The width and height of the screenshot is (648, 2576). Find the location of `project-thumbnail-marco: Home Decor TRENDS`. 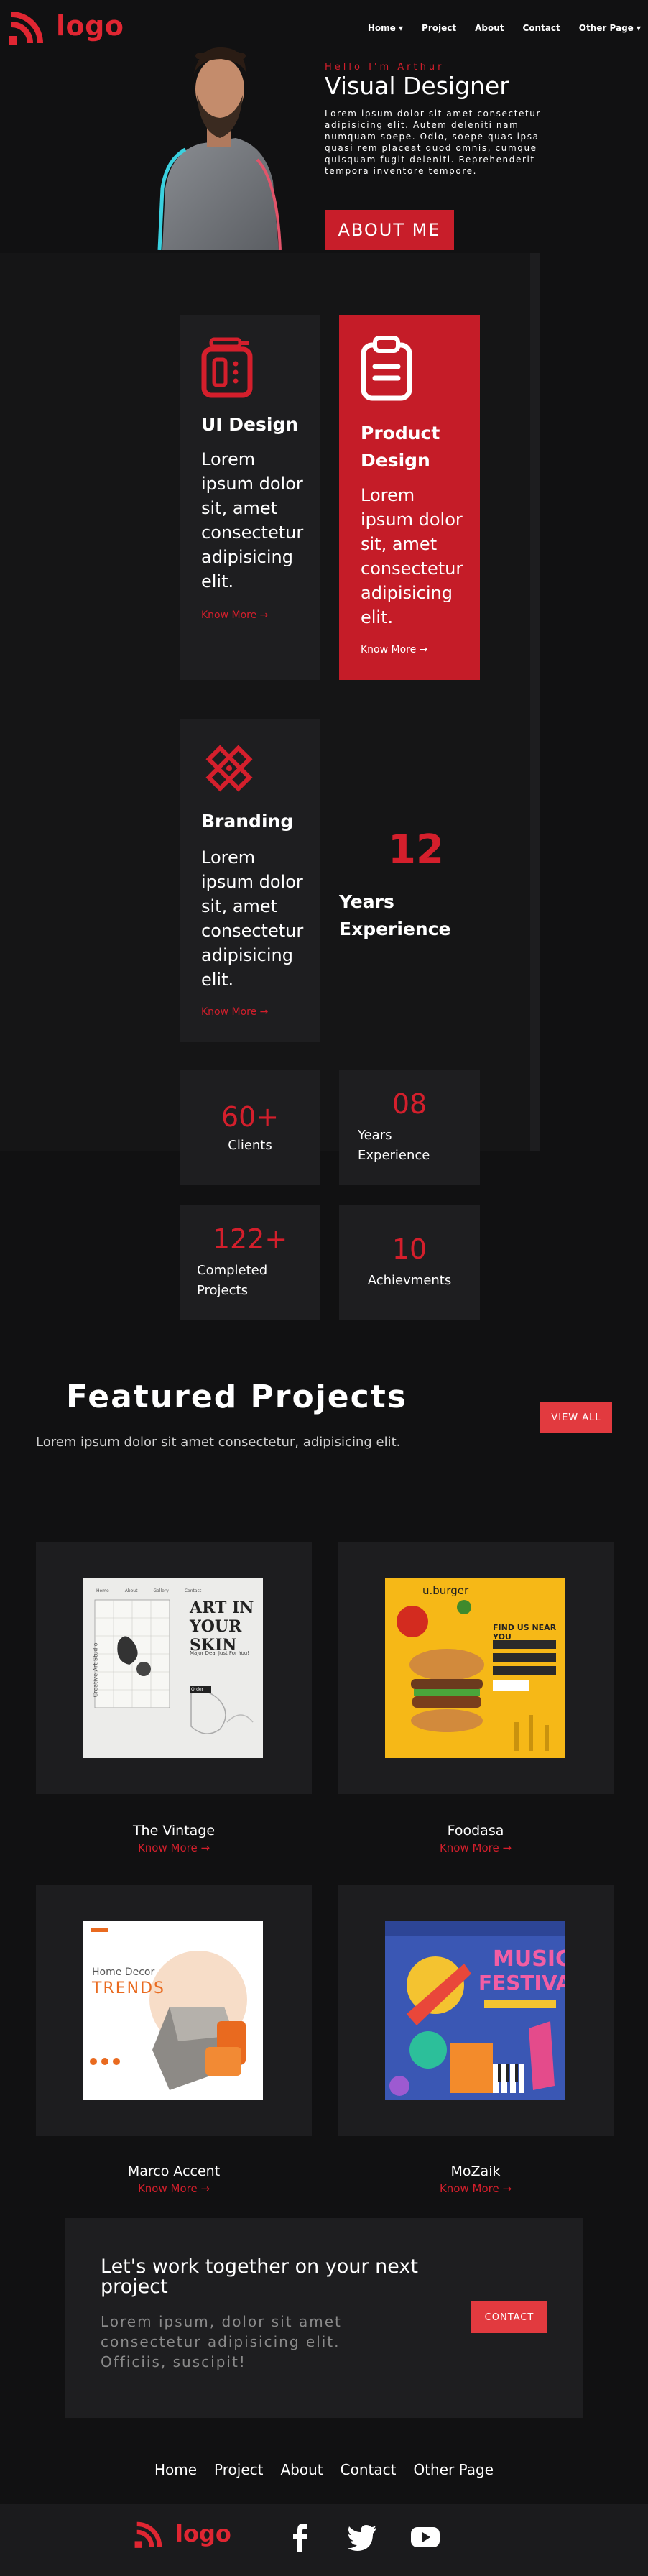

project-thumbnail-marco: Home Decor TRENDS is located at coordinates (173, 2010).